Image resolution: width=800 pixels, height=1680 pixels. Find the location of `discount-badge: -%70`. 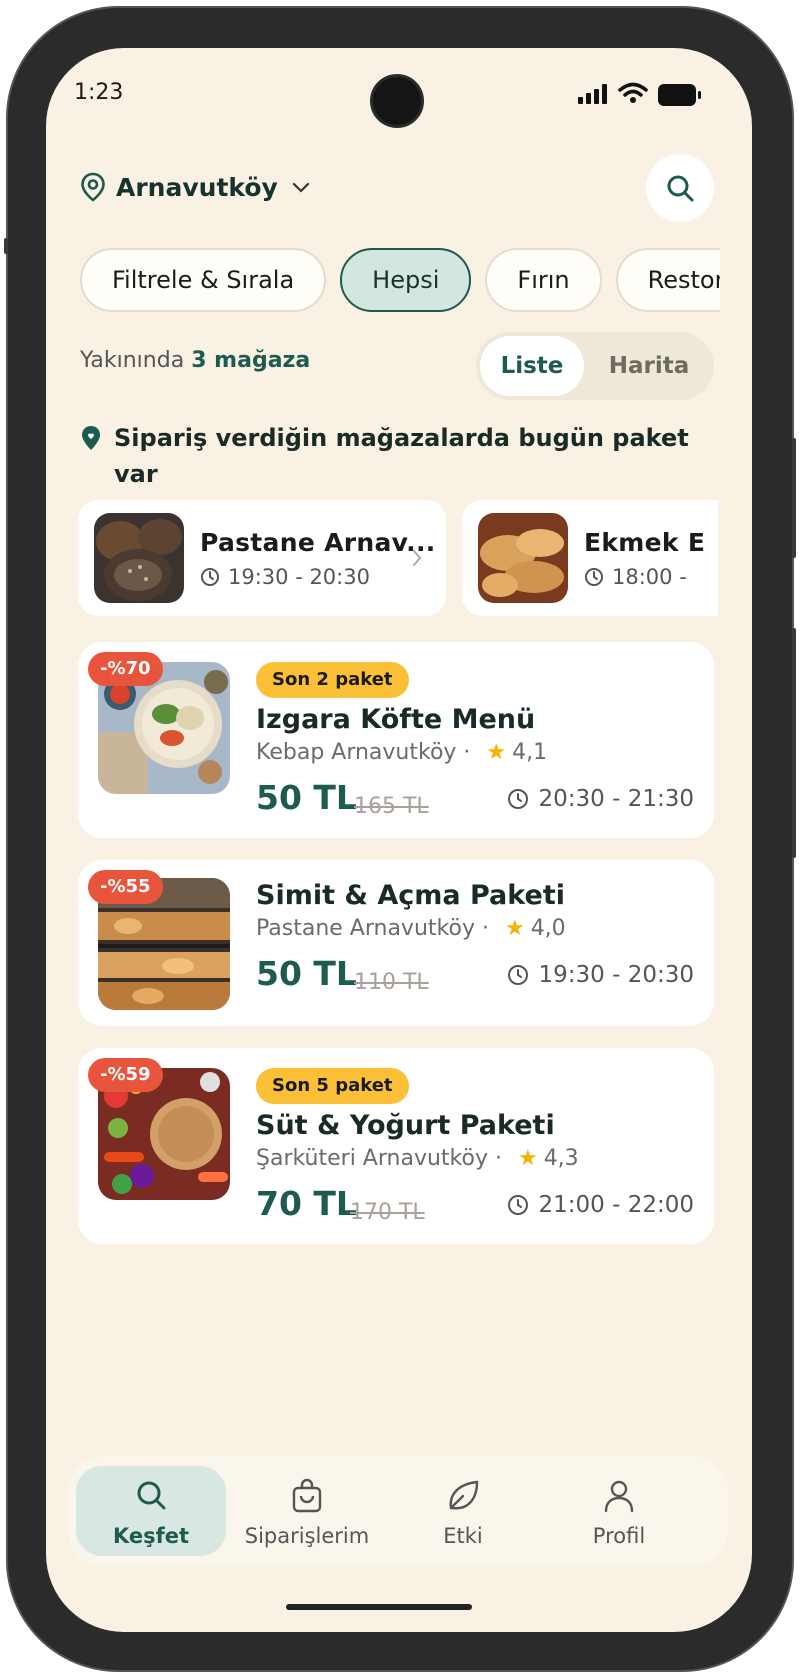

discount-badge: -%70 is located at coordinates (125, 669).